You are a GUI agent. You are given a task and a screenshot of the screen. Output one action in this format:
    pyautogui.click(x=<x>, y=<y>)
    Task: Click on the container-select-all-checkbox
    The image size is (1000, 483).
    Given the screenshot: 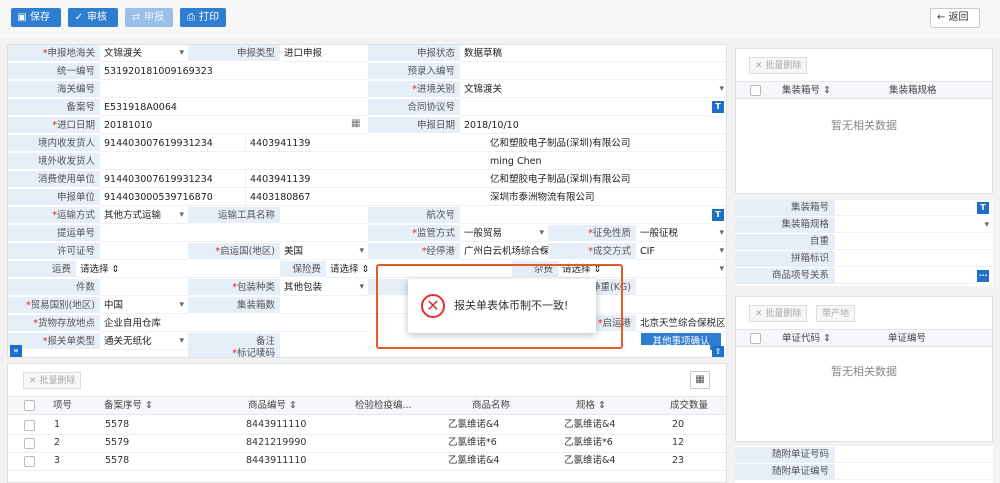 What is the action you would take?
    pyautogui.click(x=755, y=90)
    